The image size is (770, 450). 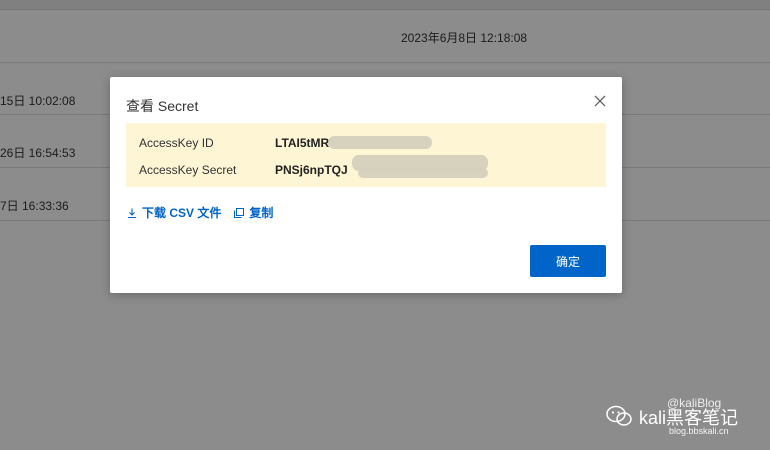 What do you see at coordinates (243, 170) in the screenshot?
I see `access-key-secret-row: AccessKey Secret PNSj6npTQJ` at bounding box center [243, 170].